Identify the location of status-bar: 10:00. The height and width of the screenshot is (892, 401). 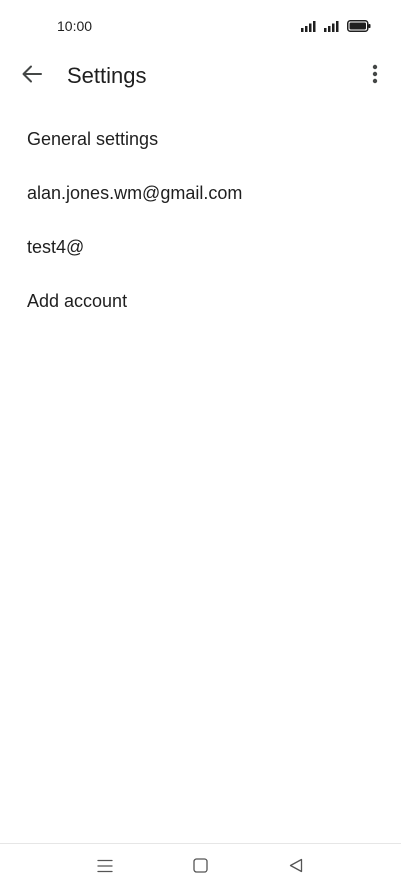
(200, 26).